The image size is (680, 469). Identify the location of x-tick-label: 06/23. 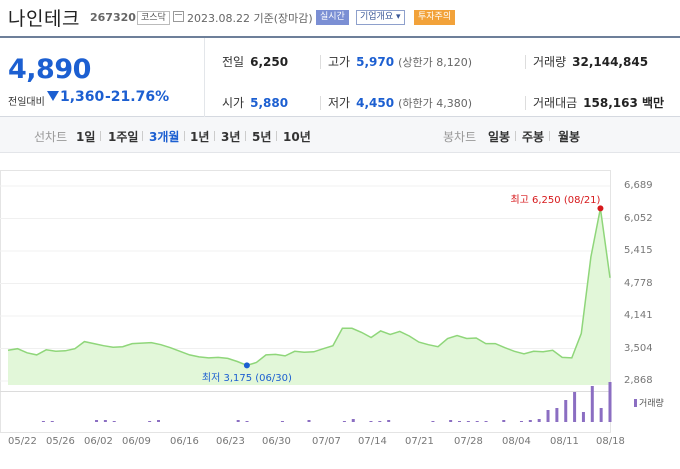
(230, 441).